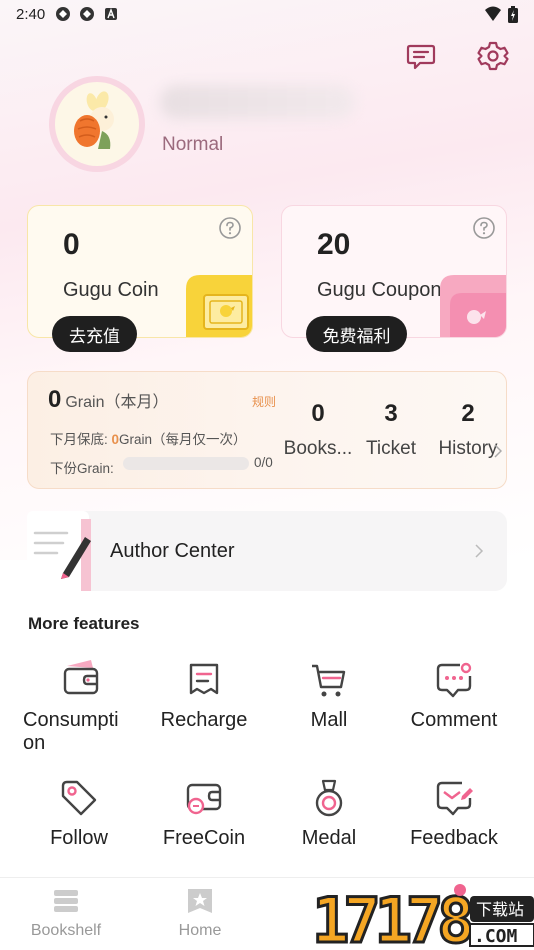  What do you see at coordinates (356, 334) in the screenshot?
I see `free-benefits-button: 免费福利` at bounding box center [356, 334].